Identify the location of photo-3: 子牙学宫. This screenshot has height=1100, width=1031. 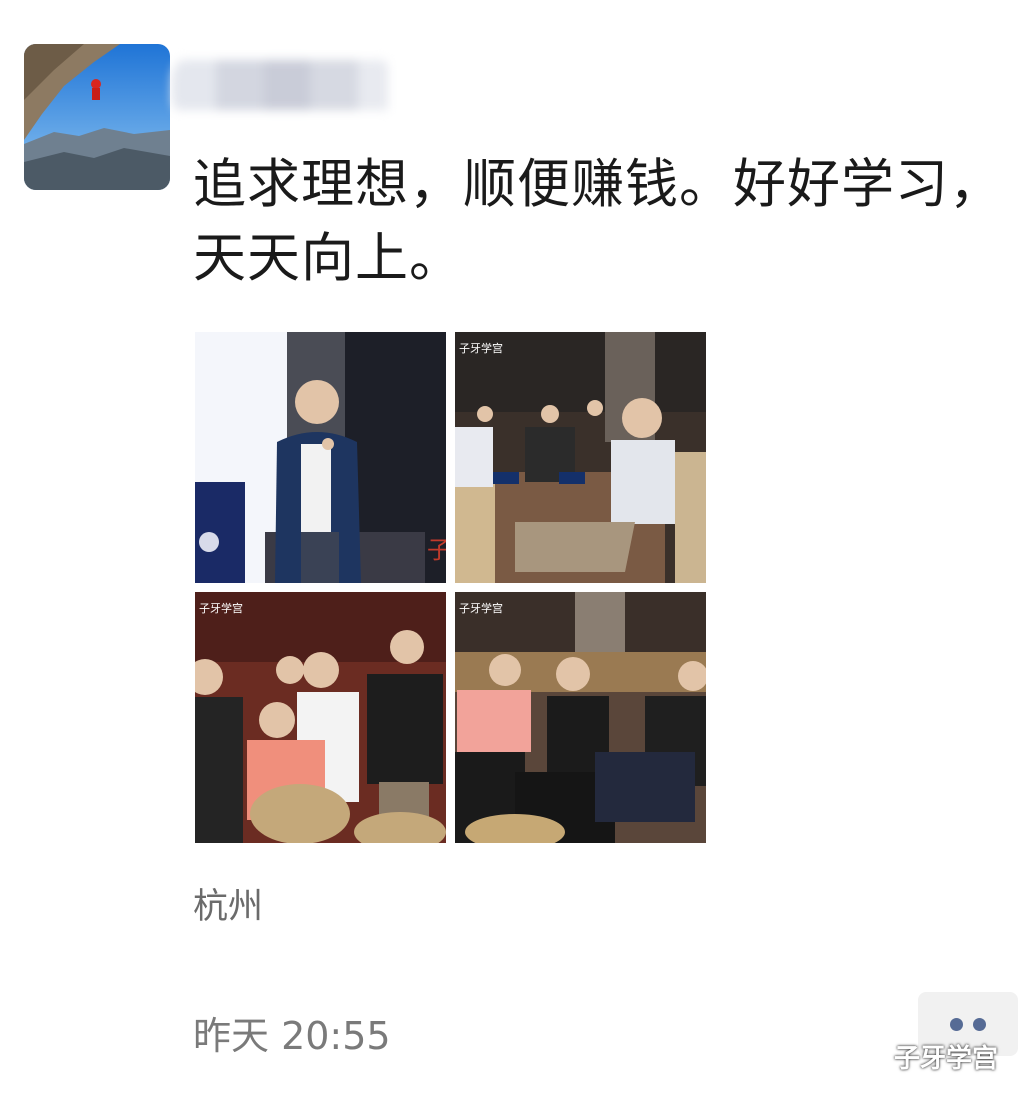
(320, 717).